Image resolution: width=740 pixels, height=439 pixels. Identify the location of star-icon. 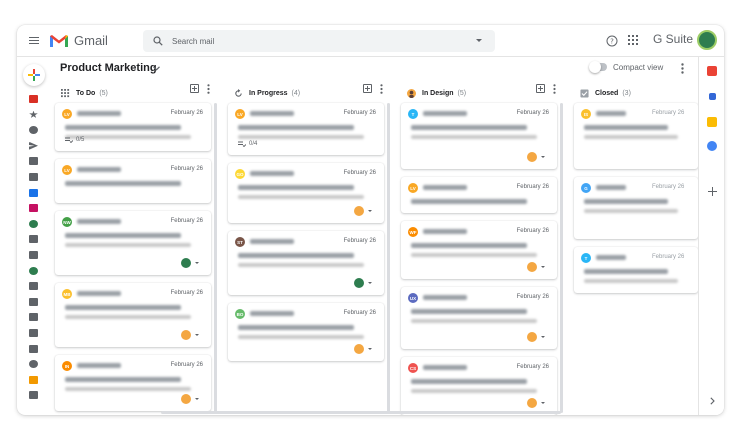
(33, 114).